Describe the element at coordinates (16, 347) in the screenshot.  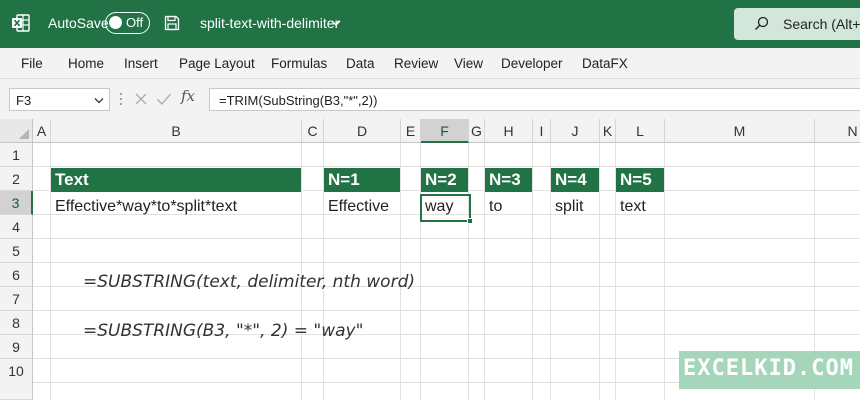
I see `row-header-9: 9` at that location.